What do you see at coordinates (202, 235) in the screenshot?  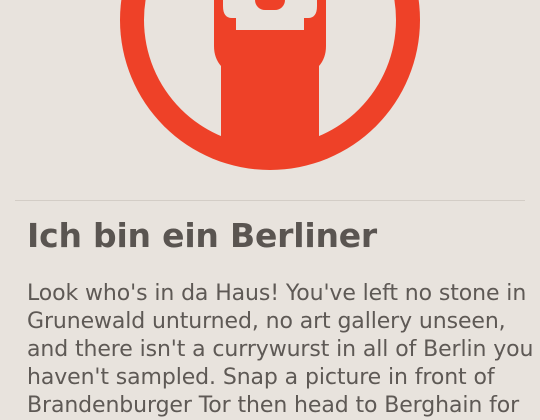 I see `achievement-title: Ich bin ein Berliner` at bounding box center [202, 235].